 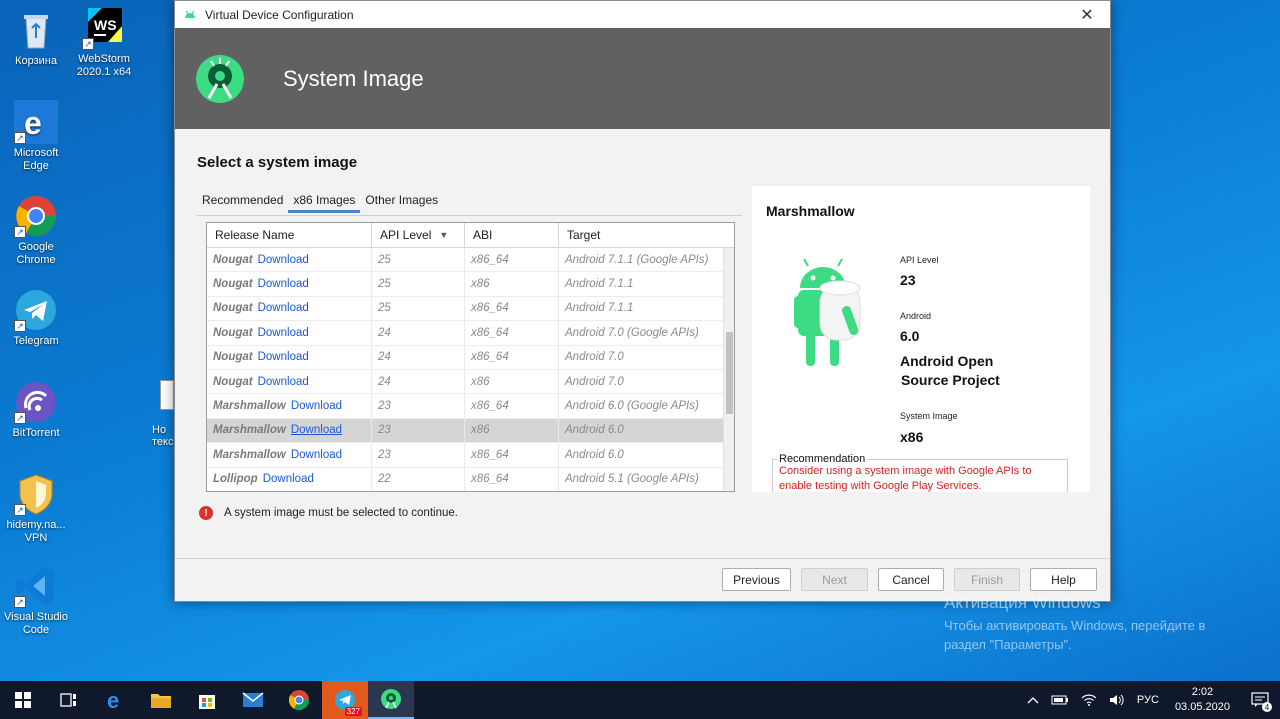 What do you see at coordinates (36, 600) in the screenshot?
I see `desktop-icon-vscode: ↗ Visual Studio Code` at bounding box center [36, 600].